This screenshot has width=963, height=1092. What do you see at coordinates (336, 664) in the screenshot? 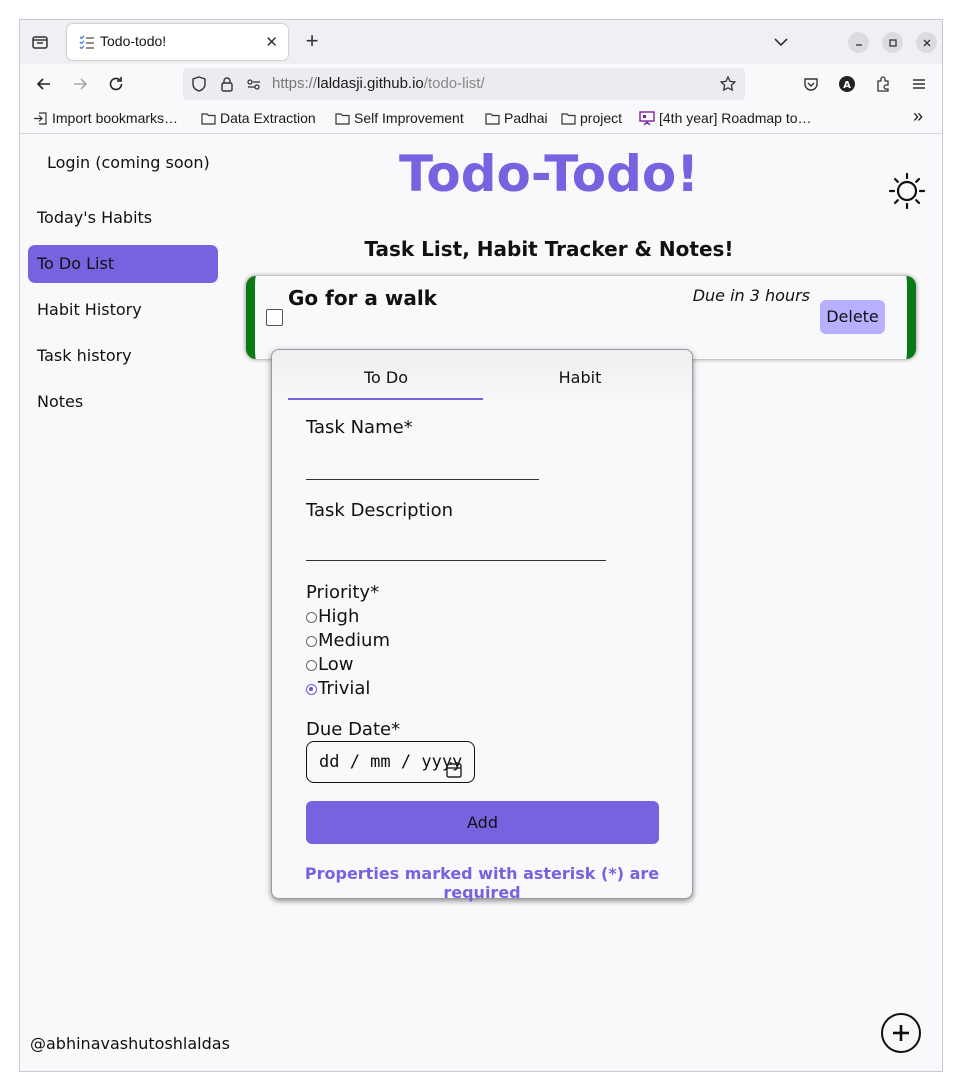
I see `radio-label: Low` at bounding box center [336, 664].